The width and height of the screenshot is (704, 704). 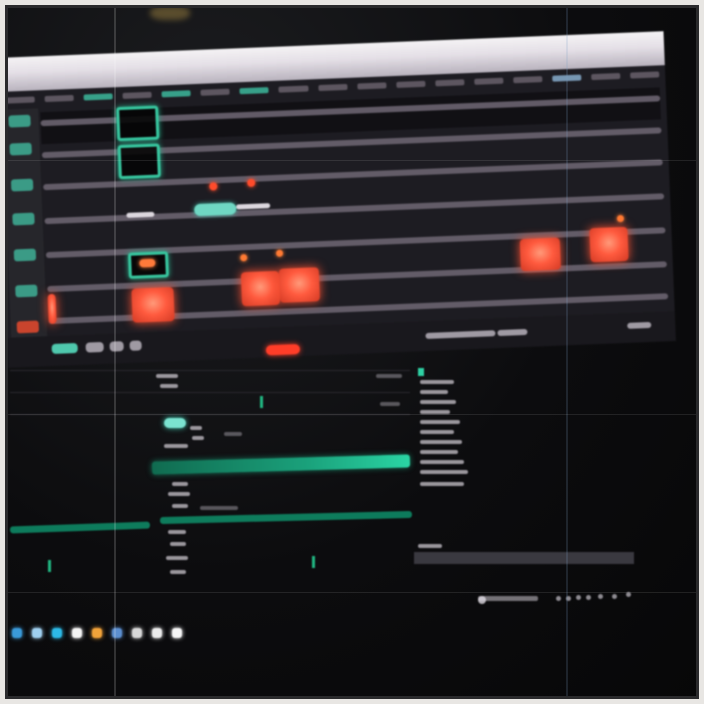 I want to click on track-lane, so click(x=354, y=209).